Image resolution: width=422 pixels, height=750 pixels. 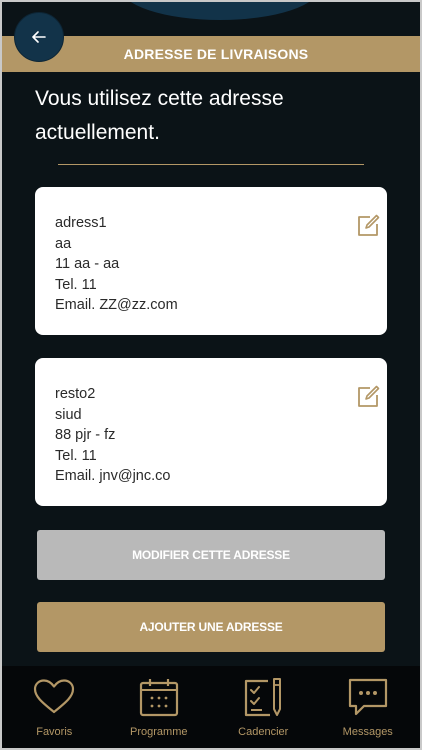 What do you see at coordinates (159, 732) in the screenshot?
I see `tab-label: Programme` at bounding box center [159, 732].